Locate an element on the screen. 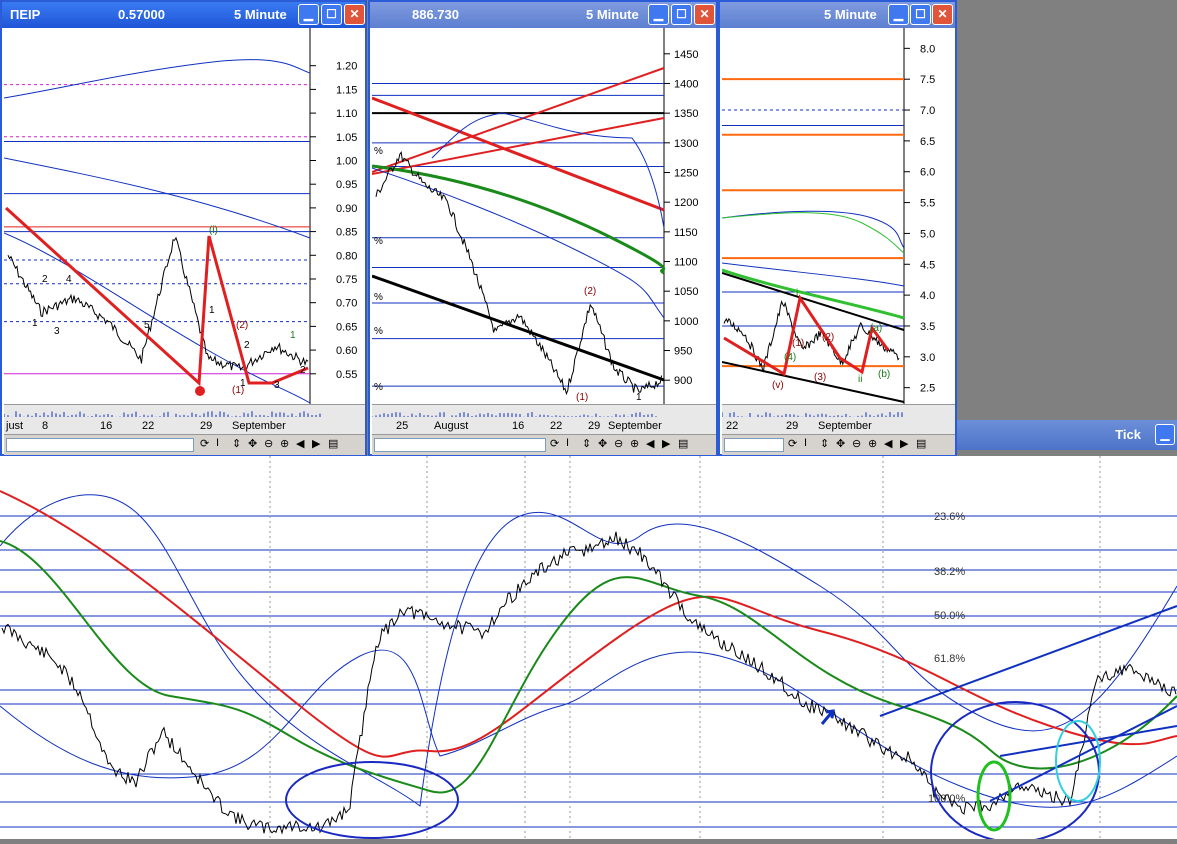 Image resolution: width=1177 pixels, height=844 pixels. price-label: 886.730 is located at coordinates (435, 14).